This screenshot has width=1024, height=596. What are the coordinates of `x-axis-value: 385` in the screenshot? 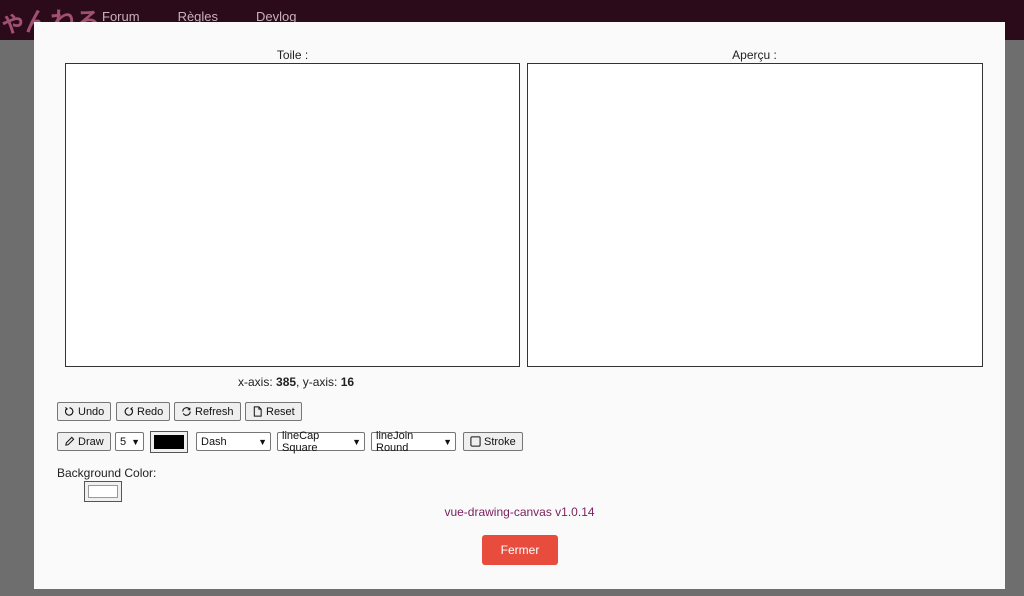 It's located at (286, 382).